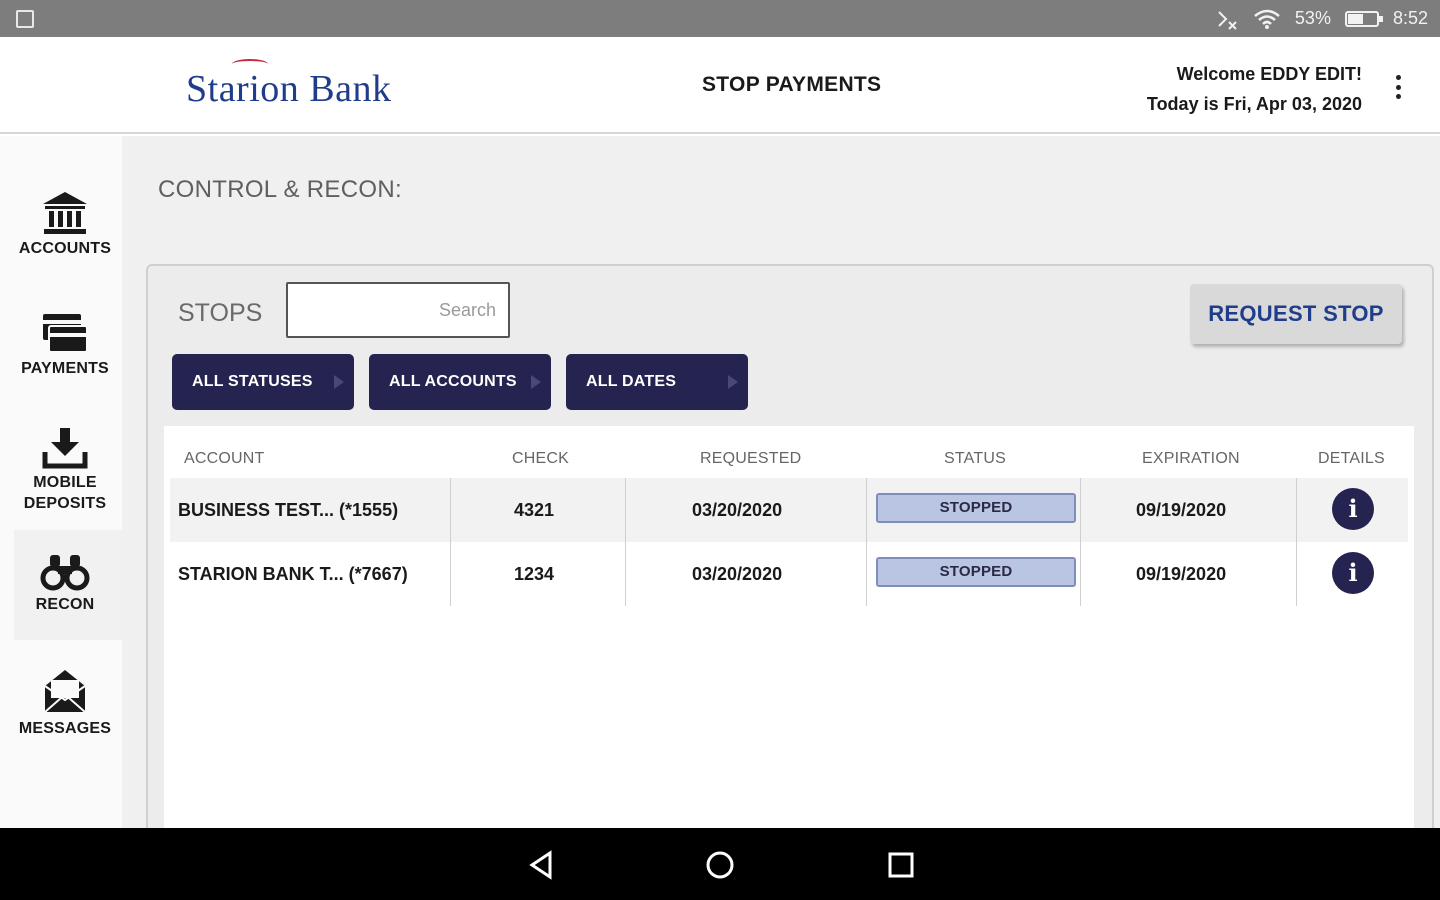 The height and width of the screenshot is (900, 1440). I want to click on filter-label: ALL STATUSES, so click(252, 381).